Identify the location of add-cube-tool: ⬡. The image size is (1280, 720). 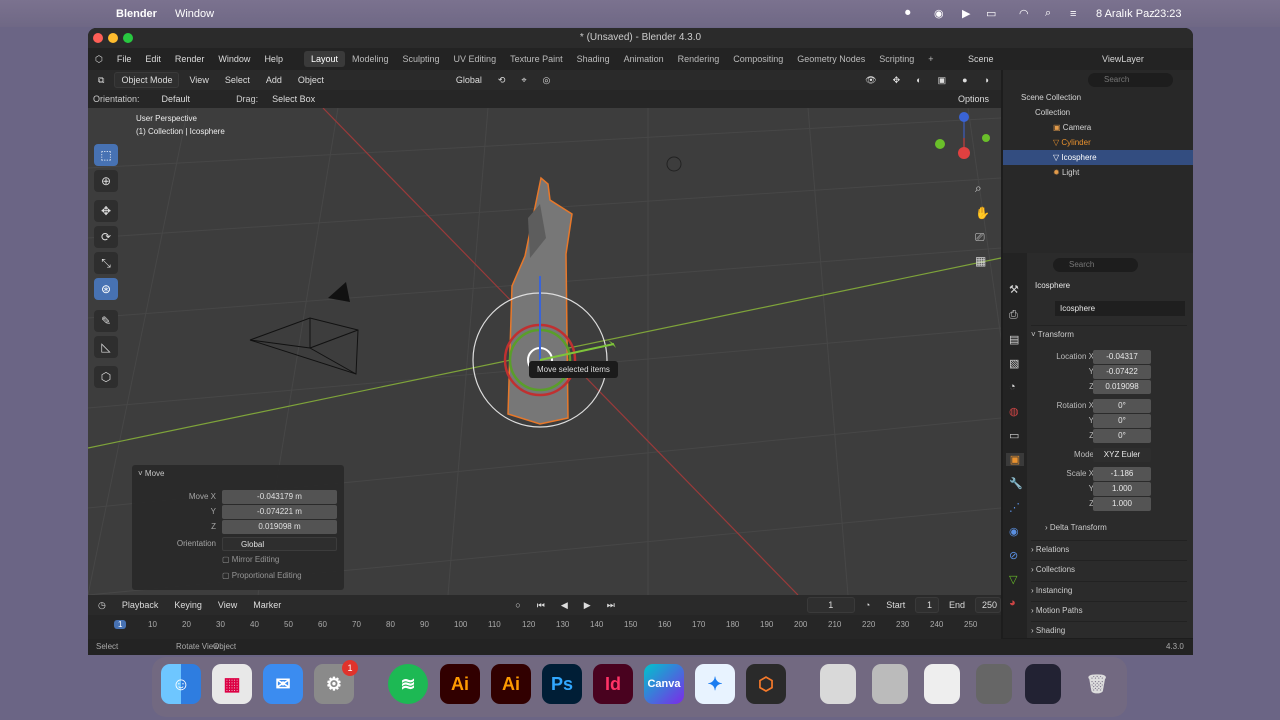
(106, 377).